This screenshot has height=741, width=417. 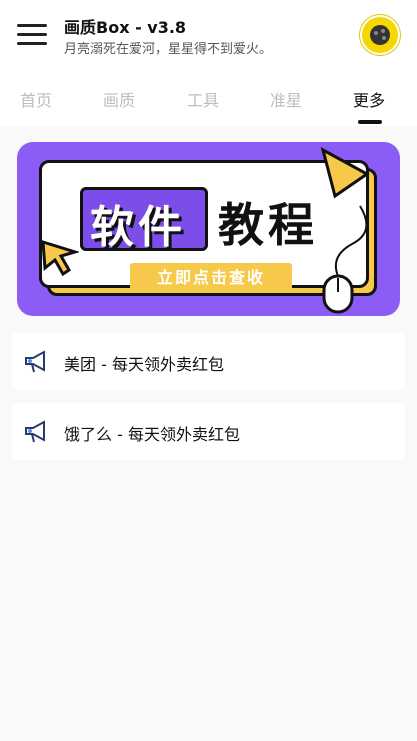 I want to click on banner-word-software: 软件, so click(x=138, y=227).